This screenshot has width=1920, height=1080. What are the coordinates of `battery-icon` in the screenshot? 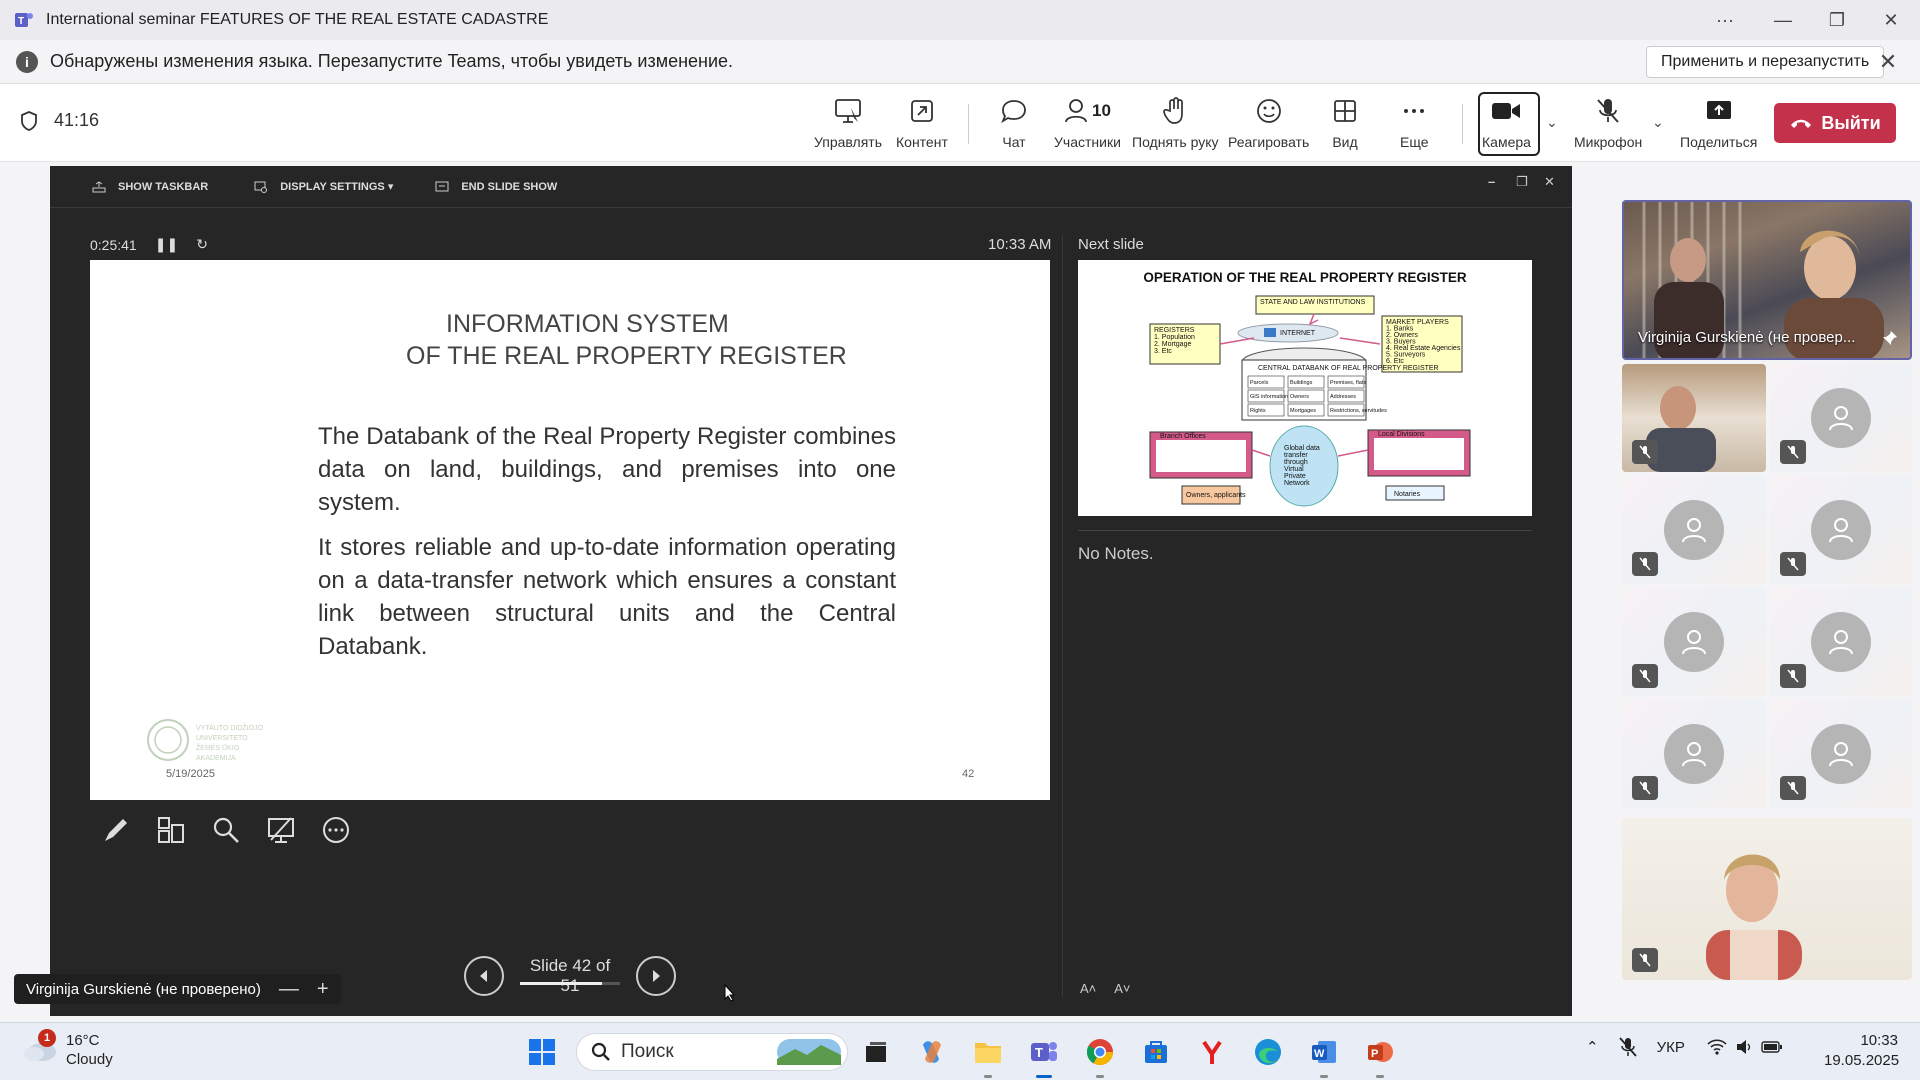 It's located at (1772, 1047).